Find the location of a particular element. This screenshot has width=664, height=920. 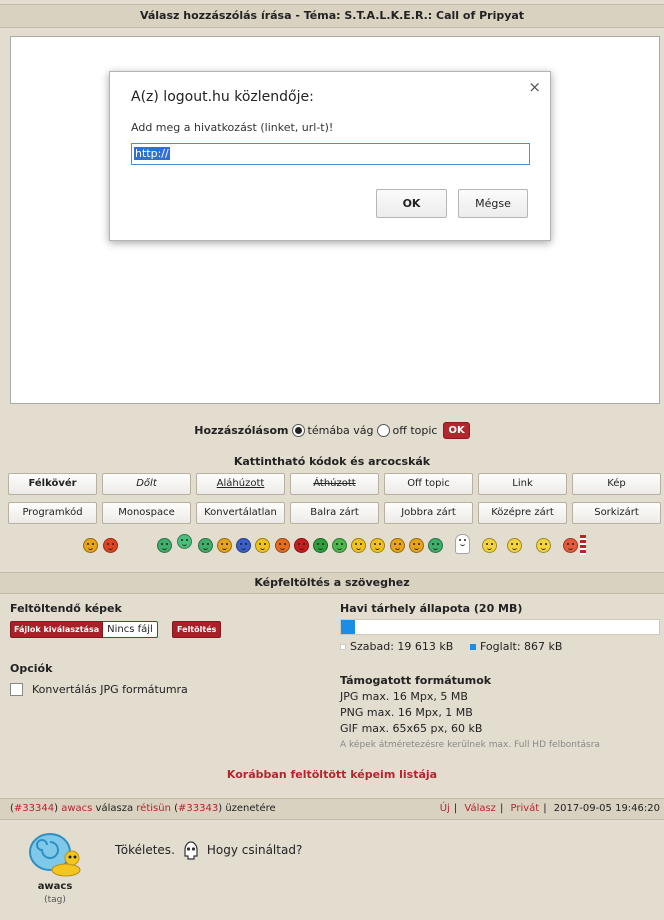

post-text-after: Hogy csináltad? is located at coordinates (254, 850).